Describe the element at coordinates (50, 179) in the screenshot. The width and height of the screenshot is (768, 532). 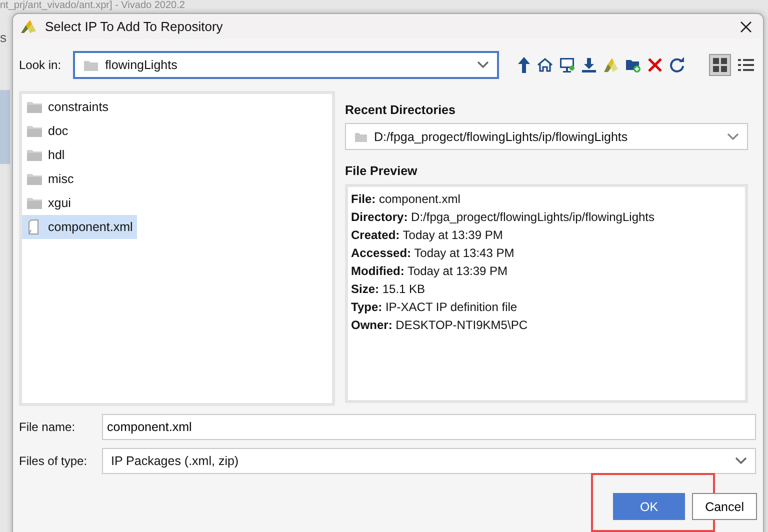
I see `folder-item: misc` at that location.